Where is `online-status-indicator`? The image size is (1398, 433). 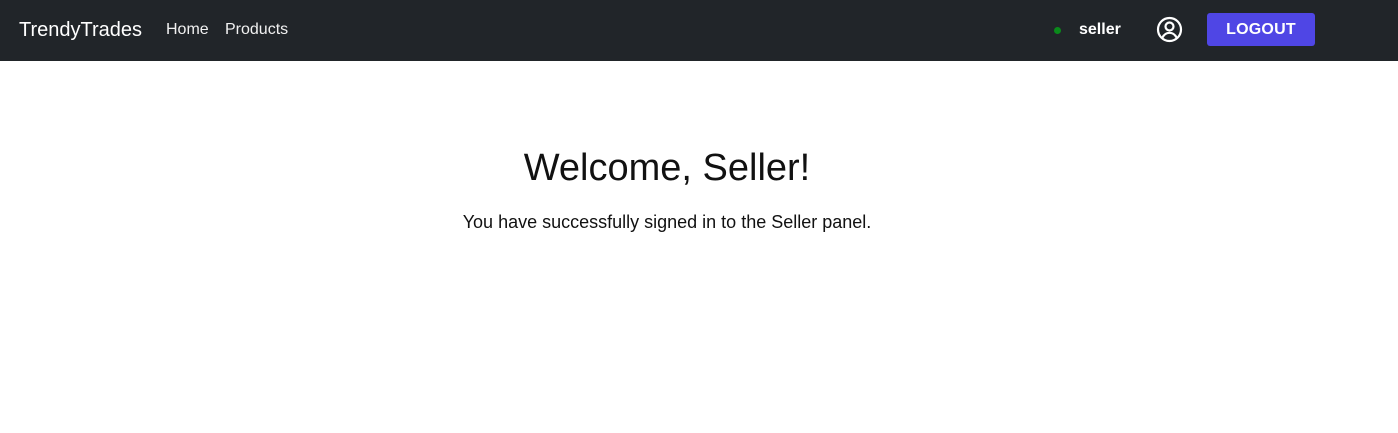
online-status-indicator is located at coordinates (1057, 30).